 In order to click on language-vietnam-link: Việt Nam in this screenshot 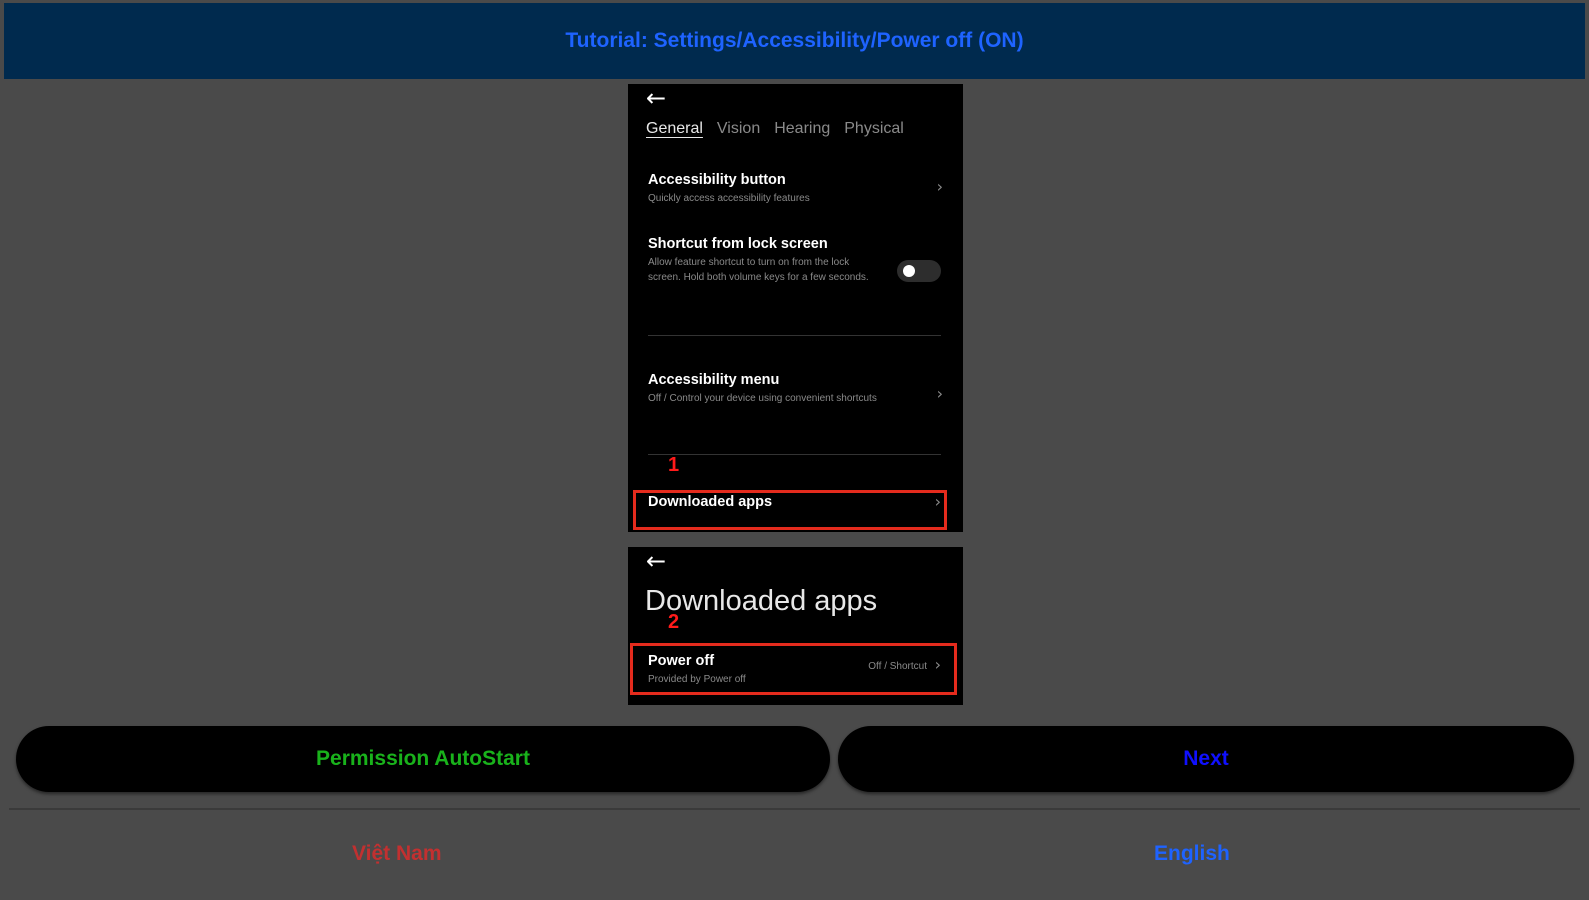, I will do `click(397, 854)`.